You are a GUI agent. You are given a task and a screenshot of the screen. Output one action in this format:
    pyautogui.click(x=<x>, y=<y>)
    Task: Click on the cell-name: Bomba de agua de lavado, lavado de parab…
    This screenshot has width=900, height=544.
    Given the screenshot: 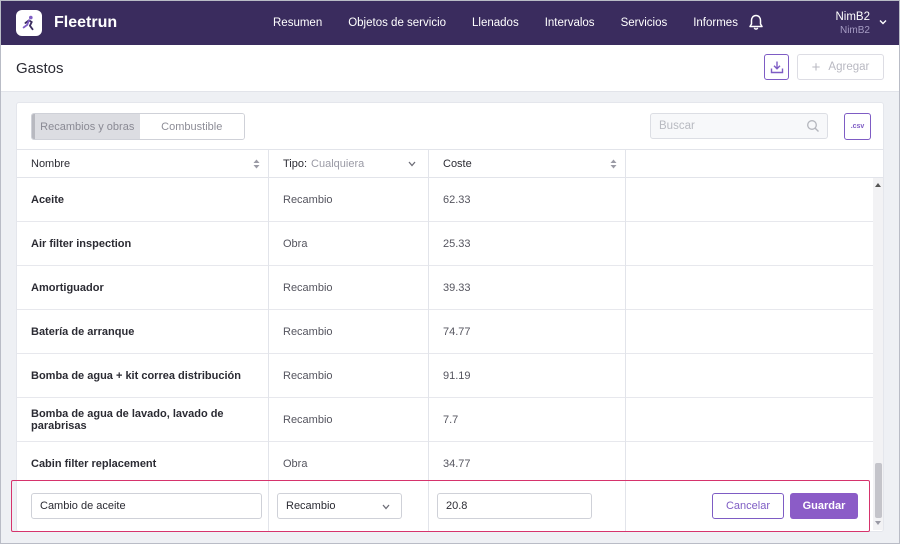 What is the action you would take?
    pyautogui.click(x=143, y=420)
    